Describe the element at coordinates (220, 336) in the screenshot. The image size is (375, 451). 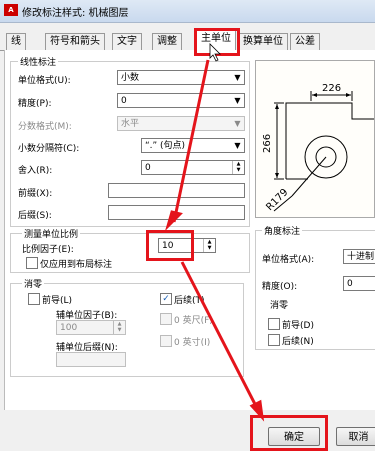
I see `arrow-to-ok-button` at that location.